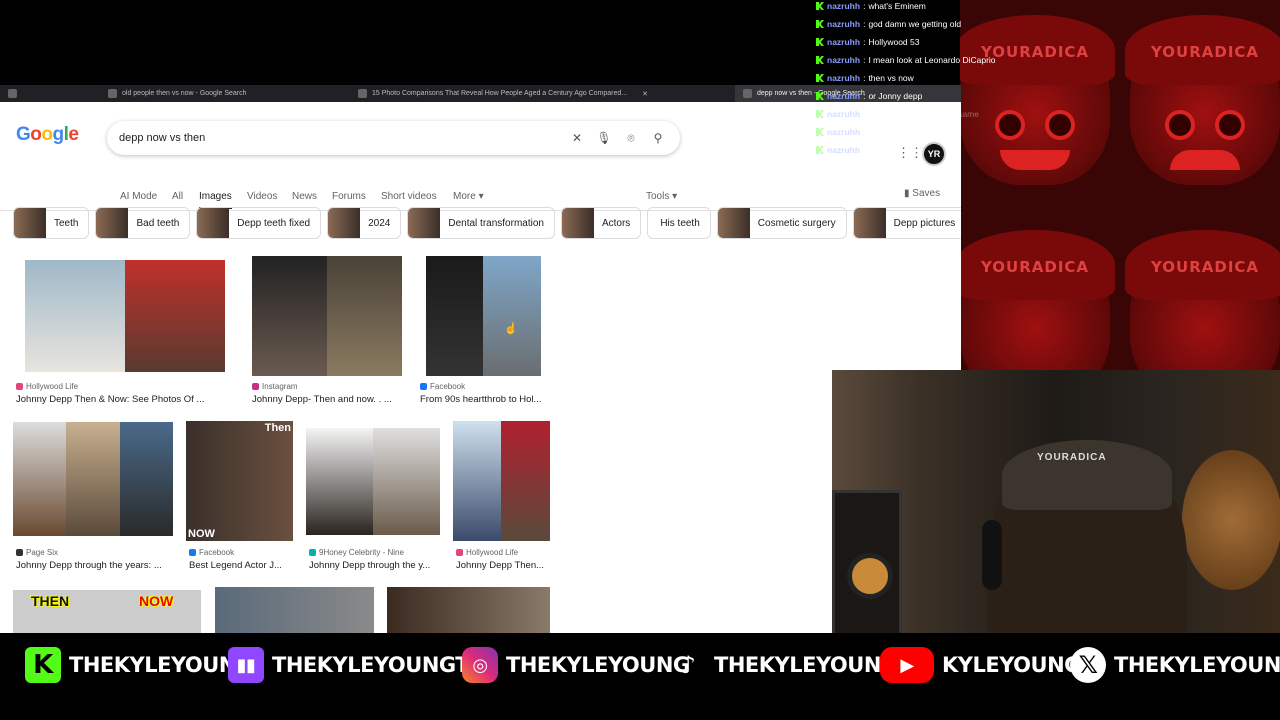  Describe the element at coordinates (907, 665) in the screenshot. I see `youtube-icon: ▶` at that location.